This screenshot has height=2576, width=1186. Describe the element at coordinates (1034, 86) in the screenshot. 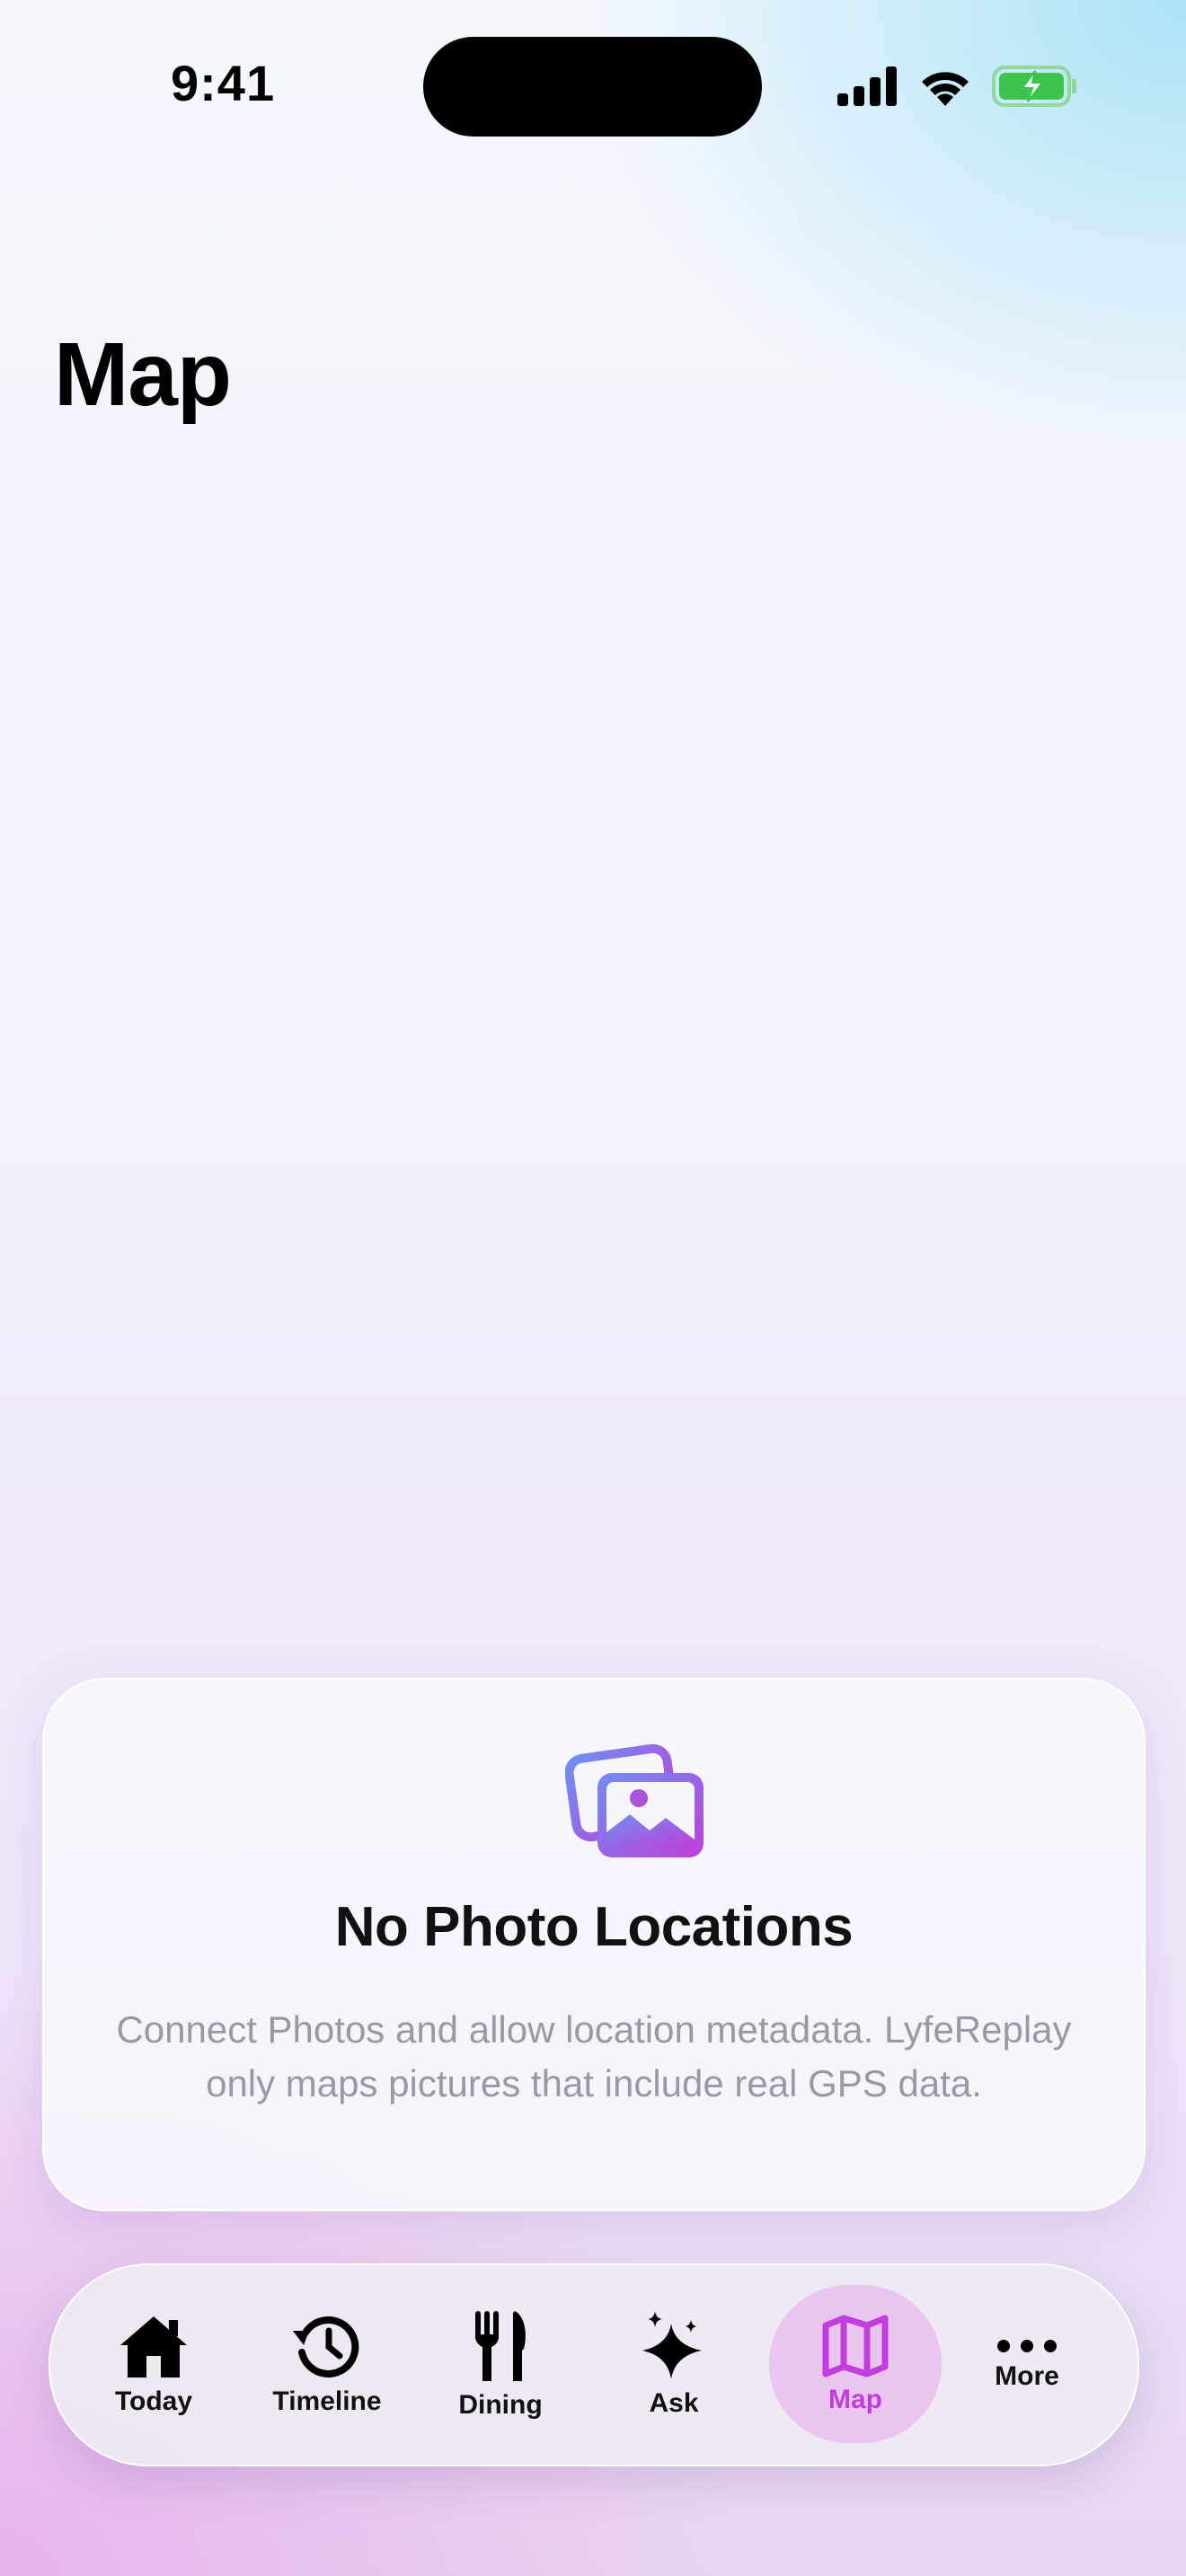

I see `battery-charging-icon` at that location.